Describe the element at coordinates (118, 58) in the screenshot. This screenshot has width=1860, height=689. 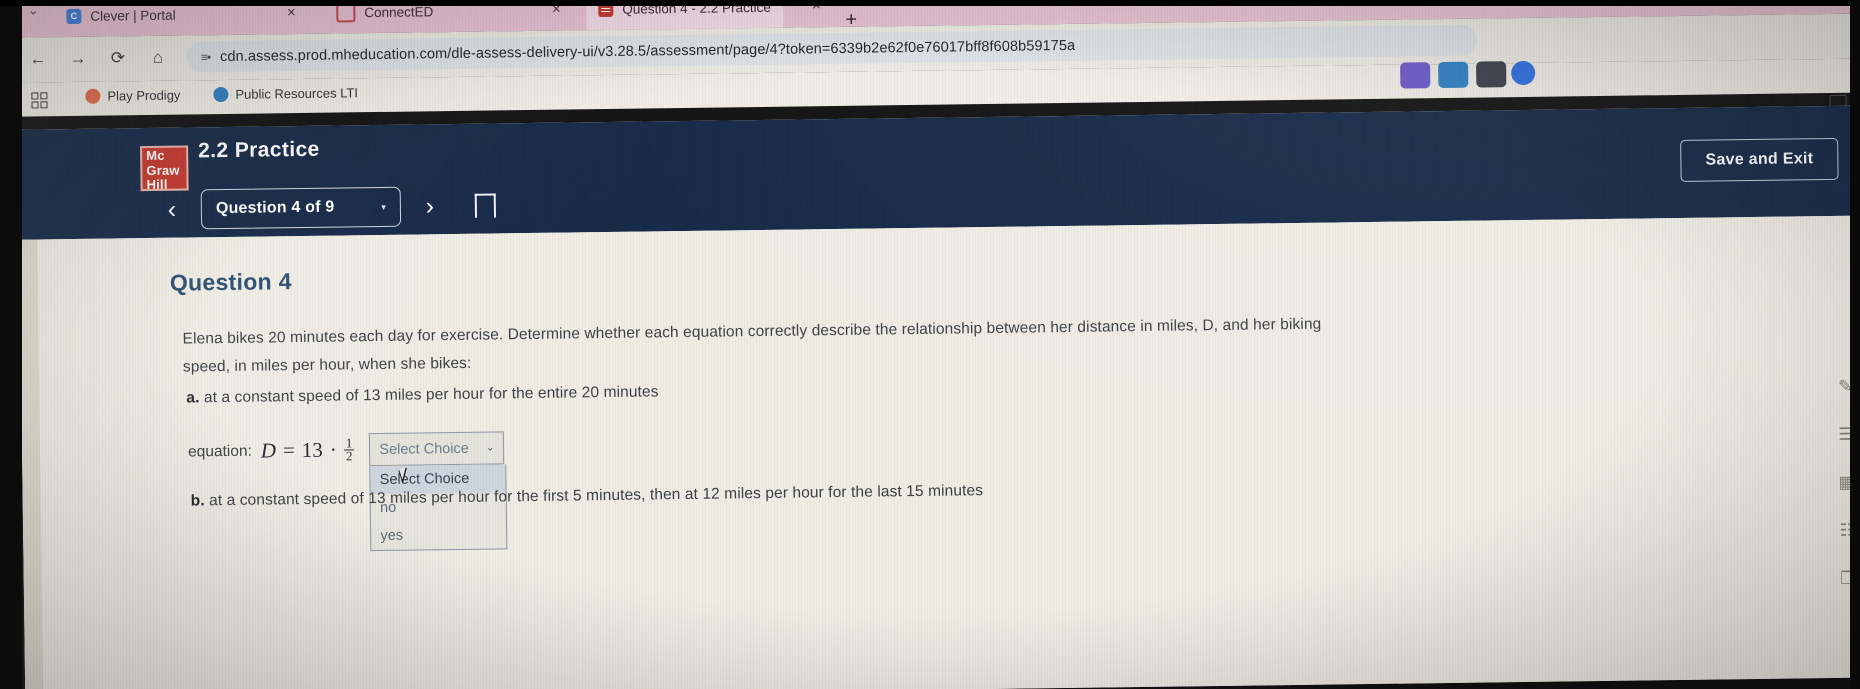
I see `reload-icon: ⟳` at that location.